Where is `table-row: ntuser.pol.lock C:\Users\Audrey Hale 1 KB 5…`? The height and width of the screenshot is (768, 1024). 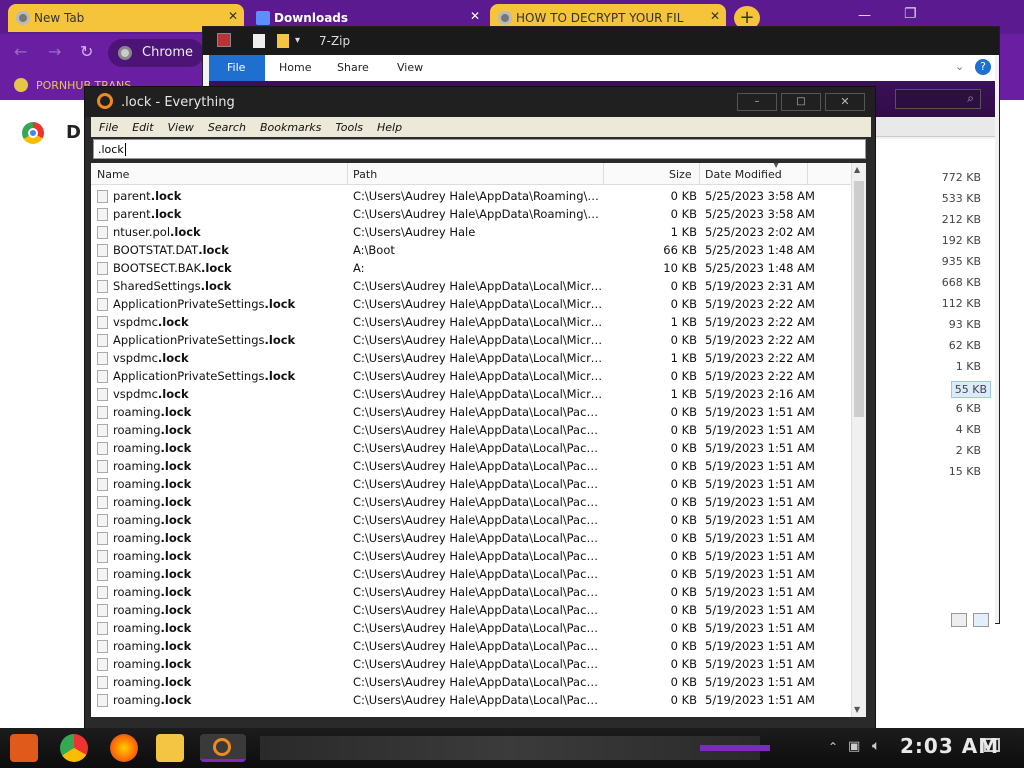 table-row: ntuser.pol.lock C:\Users\Audrey Hale 1 KB 5… is located at coordinates (471, 232).